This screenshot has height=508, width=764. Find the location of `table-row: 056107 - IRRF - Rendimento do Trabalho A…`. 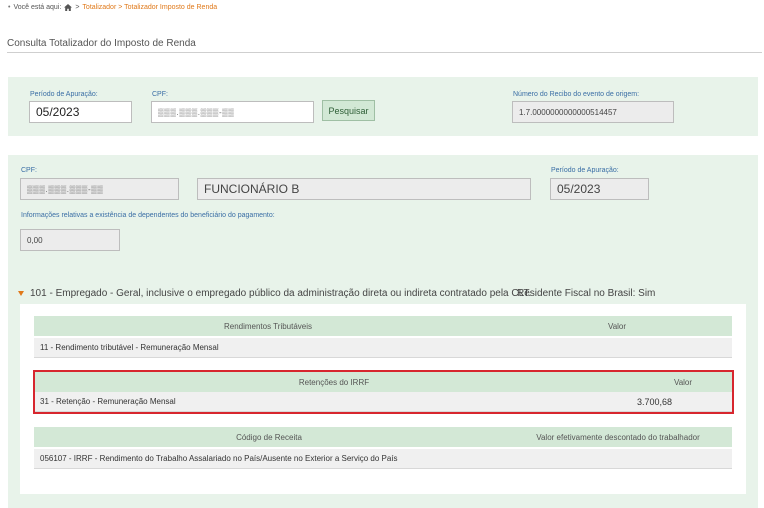

table-row: 056107 - IRRF - Rendimento do Trabalho A… is located at coordinates (383, 459).